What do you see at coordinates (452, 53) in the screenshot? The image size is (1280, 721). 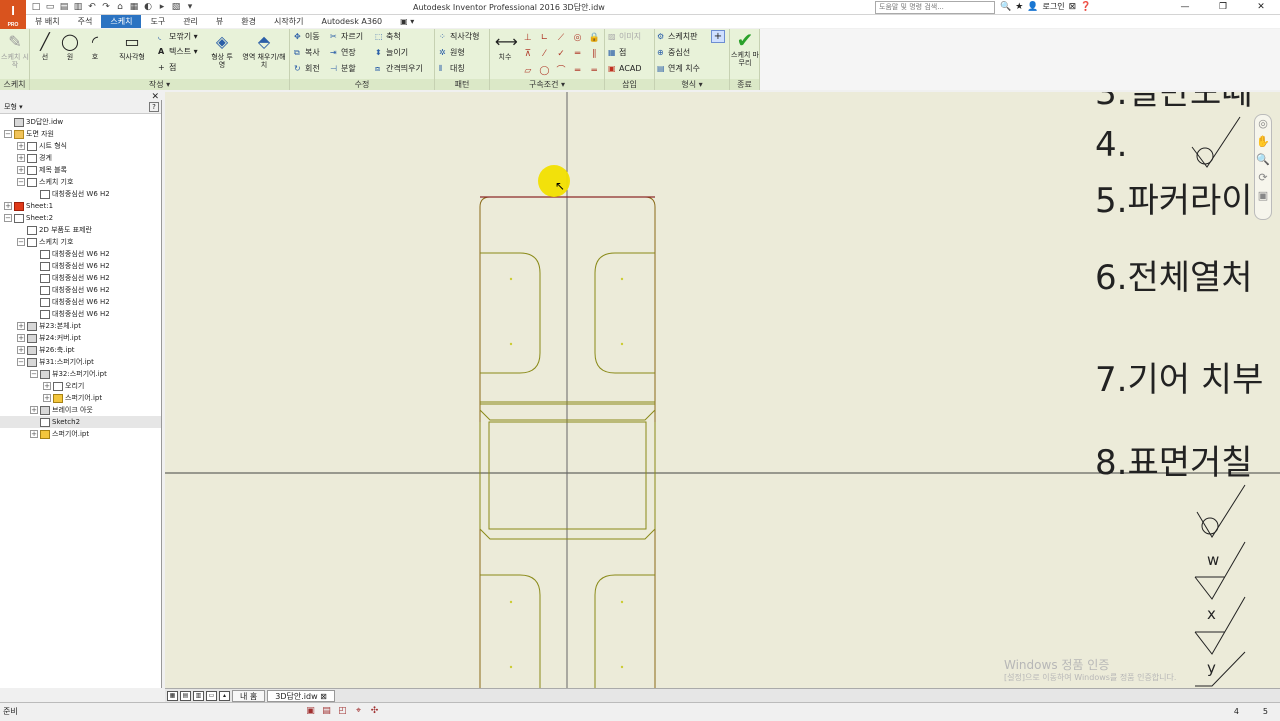 I see `circular-pattern-button: ✲ 원형` at bounding box center [452, 53].